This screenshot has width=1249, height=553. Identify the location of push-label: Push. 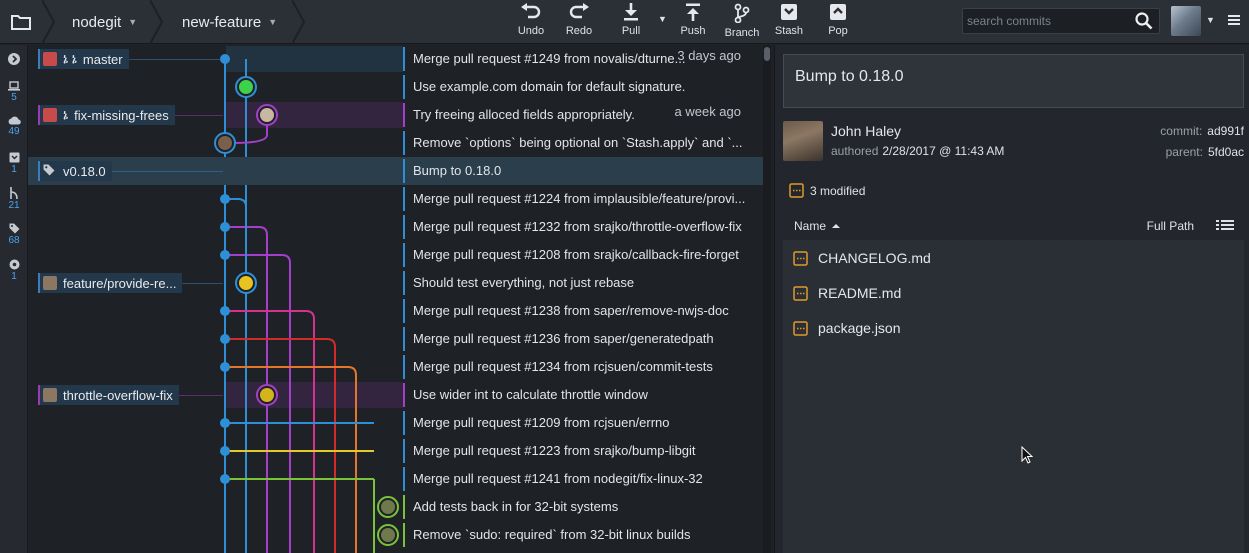
(693, 31).